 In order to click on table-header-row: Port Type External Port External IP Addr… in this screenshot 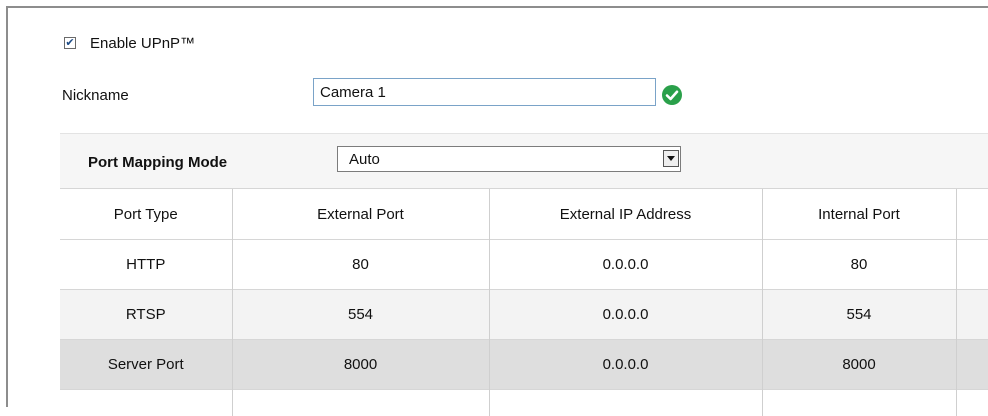, I will do `click(524, 214)`.